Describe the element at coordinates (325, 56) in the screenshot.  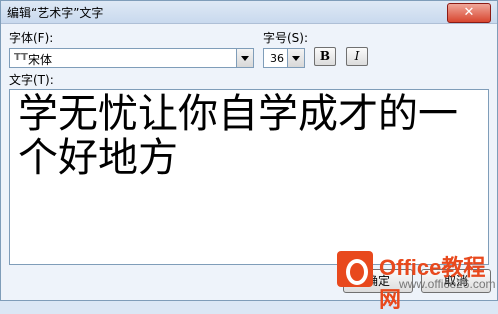
I see `bold-button: B` at that location.